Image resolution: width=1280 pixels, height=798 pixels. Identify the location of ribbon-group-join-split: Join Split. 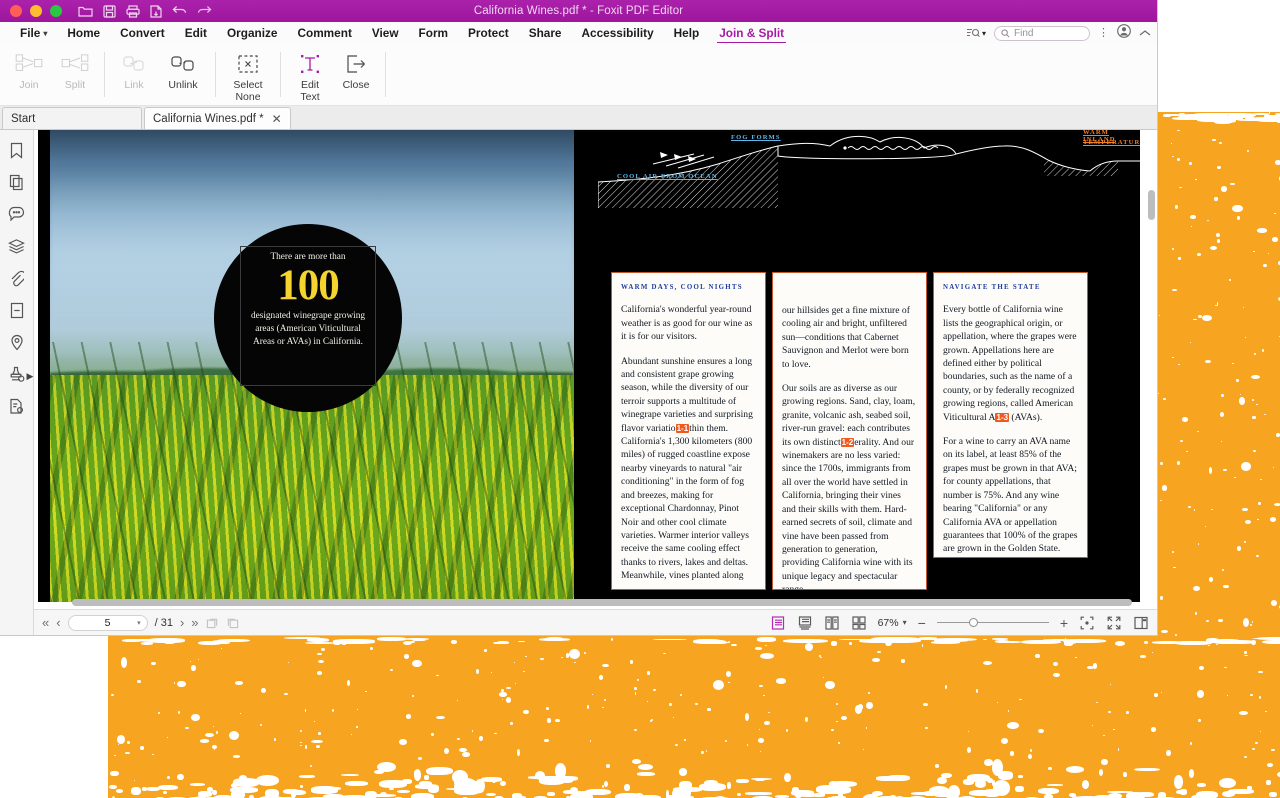
(52, 76).